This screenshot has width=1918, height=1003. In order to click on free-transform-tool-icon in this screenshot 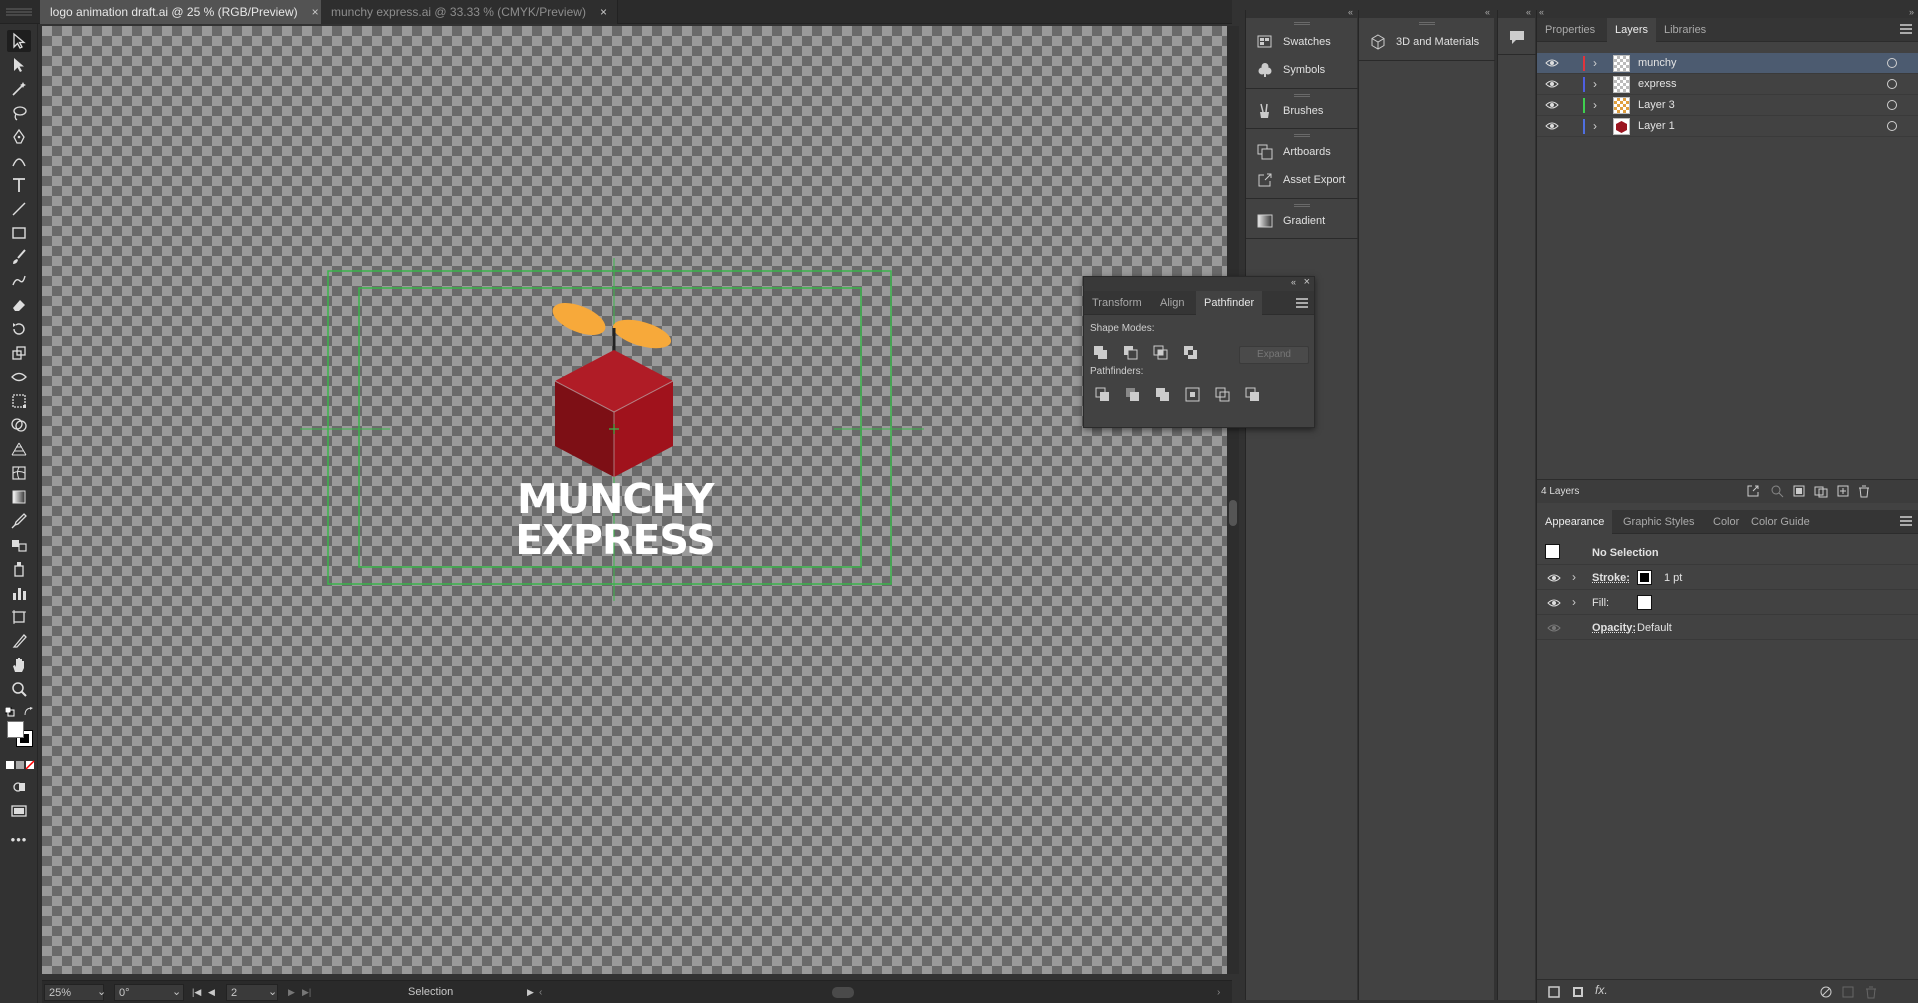, I will do `click(19, 401)`.